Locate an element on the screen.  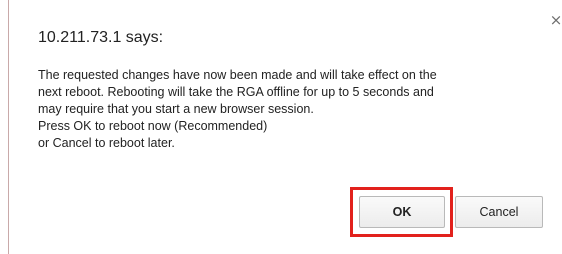
message-line: or Cancel to reboot later. is located at coordinates (106, 143).